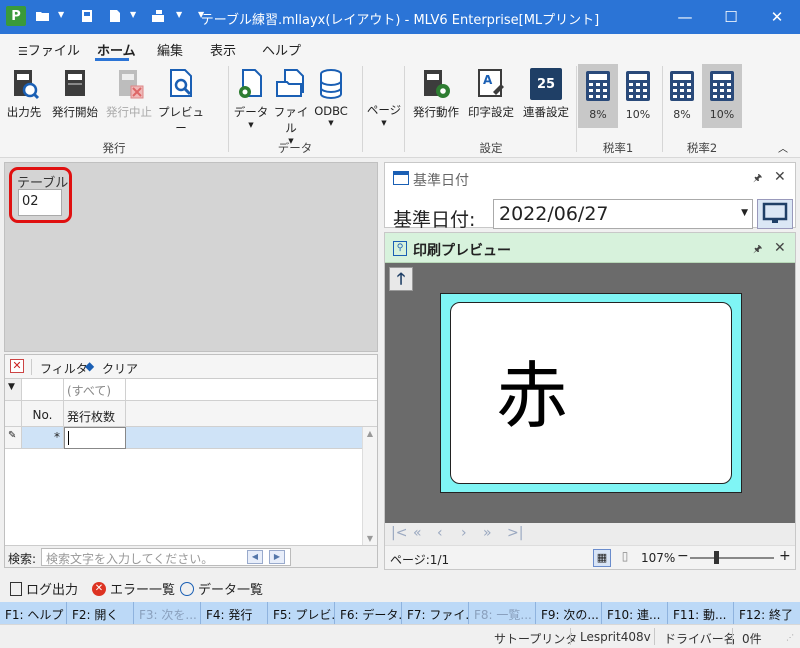  I want to click on file-menu-icon: ☰, so click(23, 51).